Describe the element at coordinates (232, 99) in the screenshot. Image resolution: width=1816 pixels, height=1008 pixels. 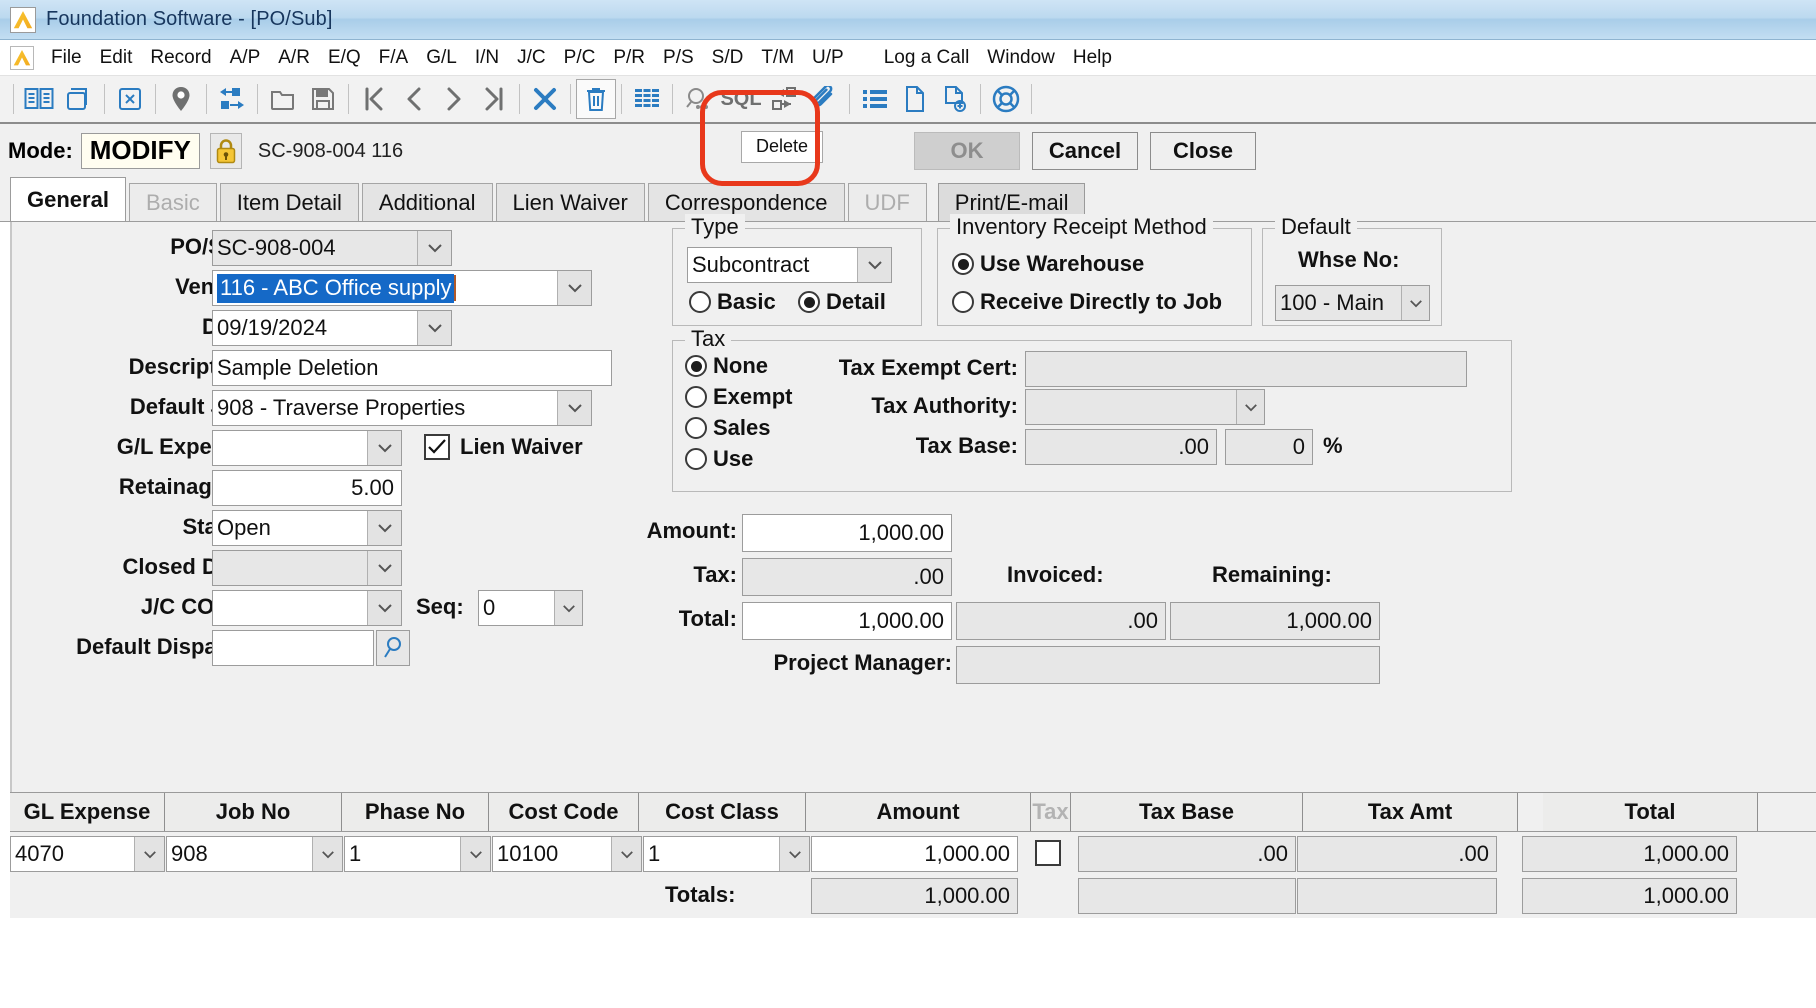
I see `transfer-icon` at that location.